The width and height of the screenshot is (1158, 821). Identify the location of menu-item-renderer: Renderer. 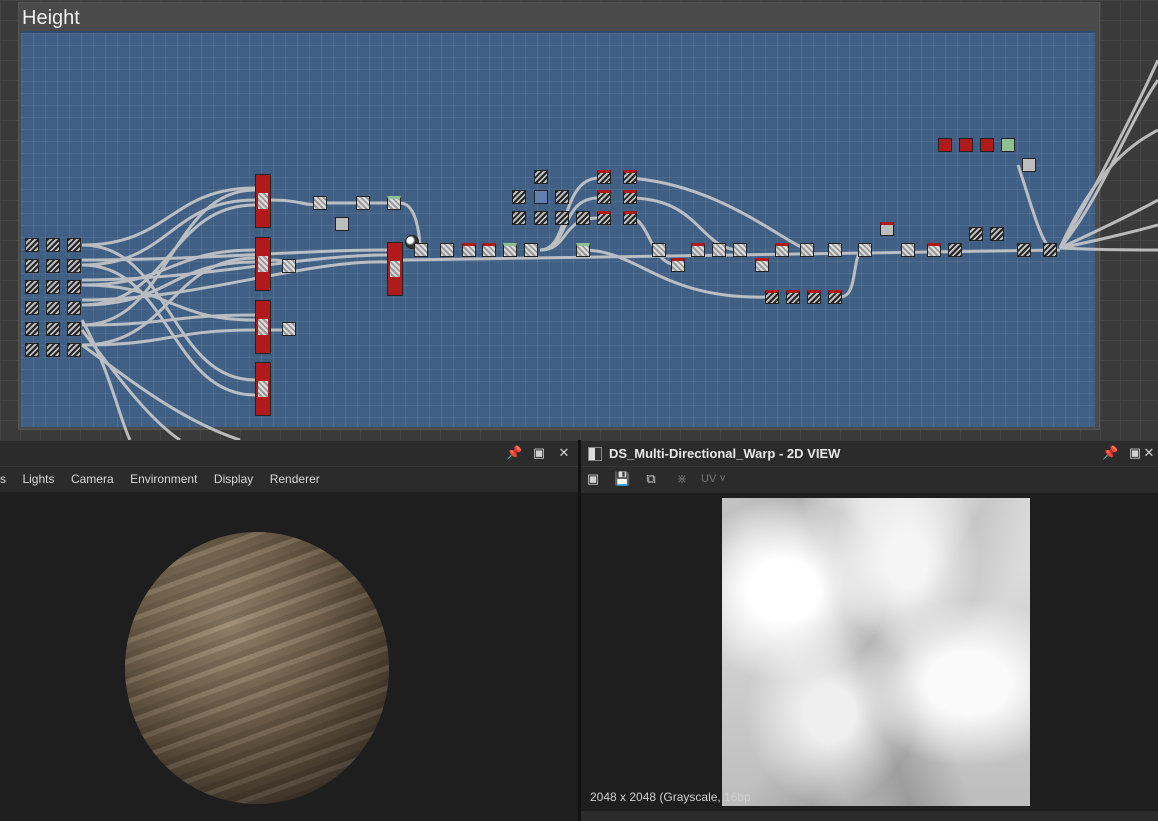
(295, 479).